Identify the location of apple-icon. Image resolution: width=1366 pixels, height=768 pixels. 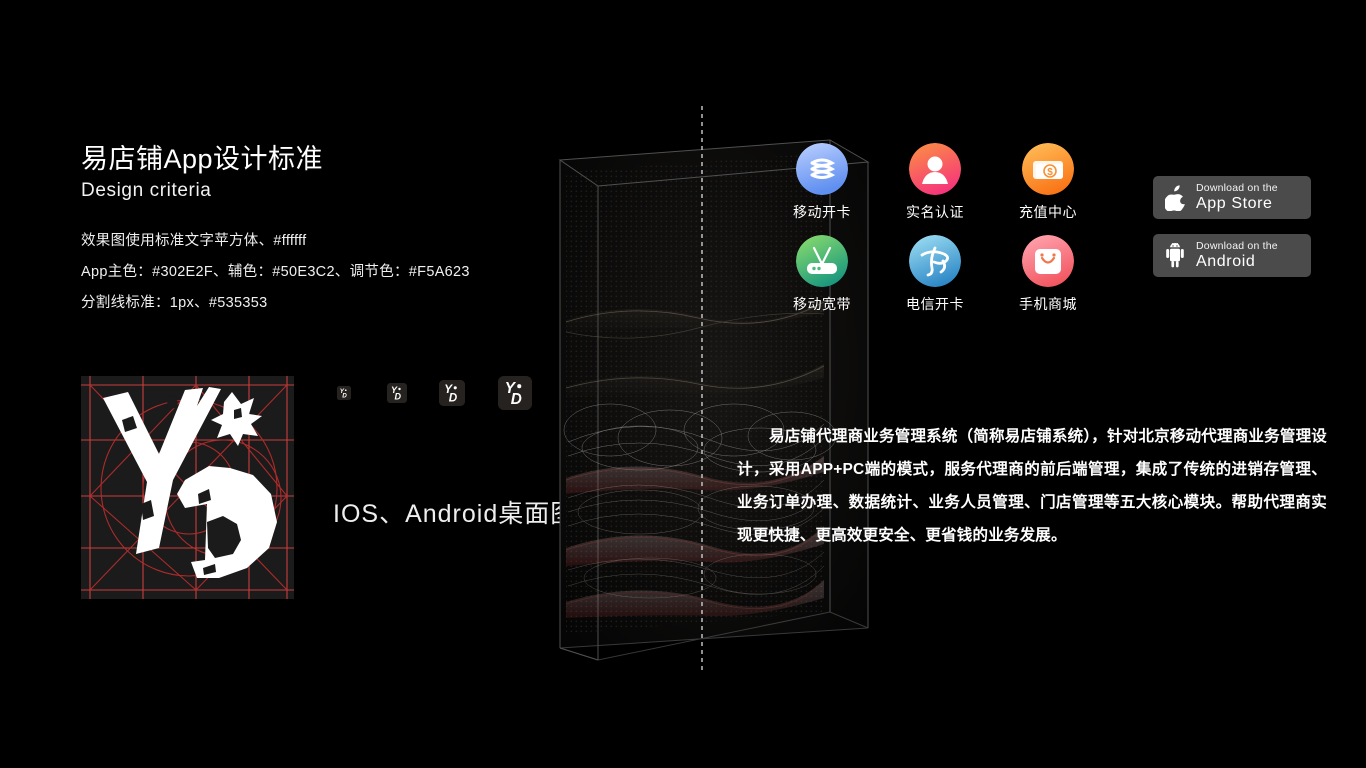
(1175, 198).